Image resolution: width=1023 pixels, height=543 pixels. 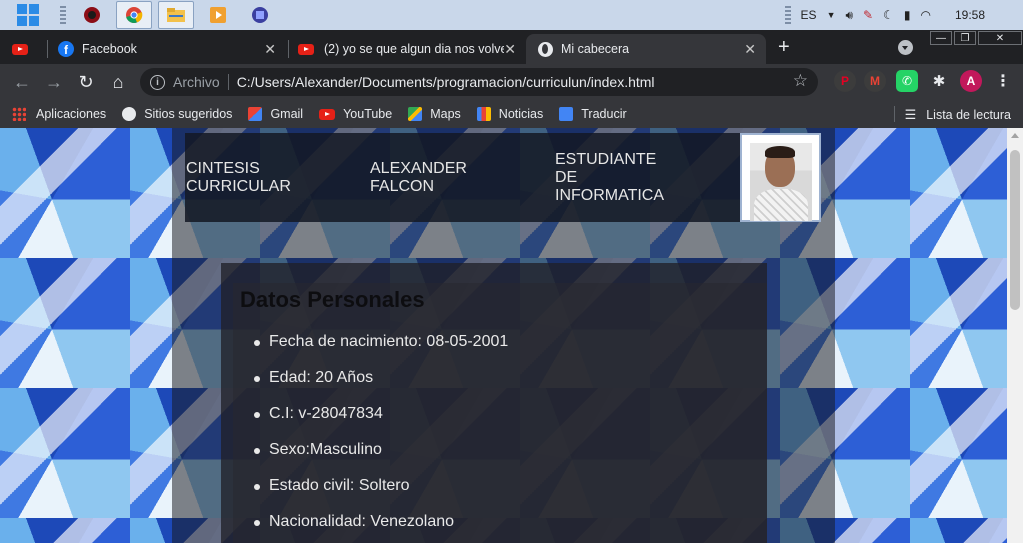 I want to click on taskbar-app-blue-icon, so click(x=260, y=15).